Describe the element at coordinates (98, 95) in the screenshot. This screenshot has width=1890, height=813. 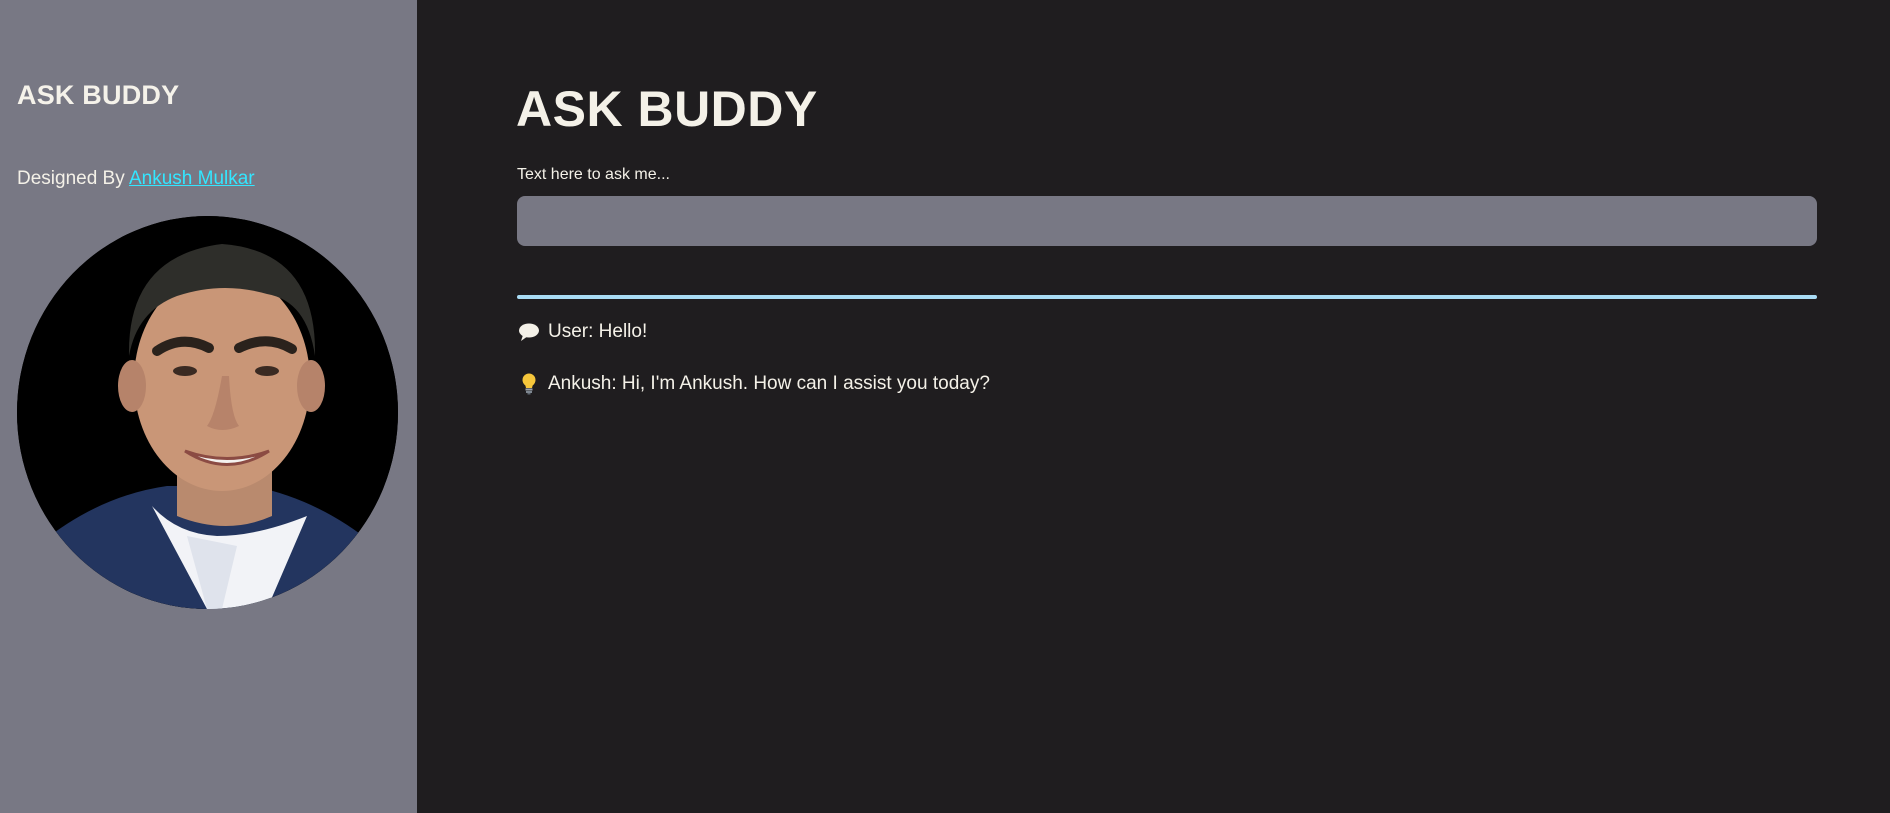
I see `sidebar-title: ASK BUDDY` at that location.